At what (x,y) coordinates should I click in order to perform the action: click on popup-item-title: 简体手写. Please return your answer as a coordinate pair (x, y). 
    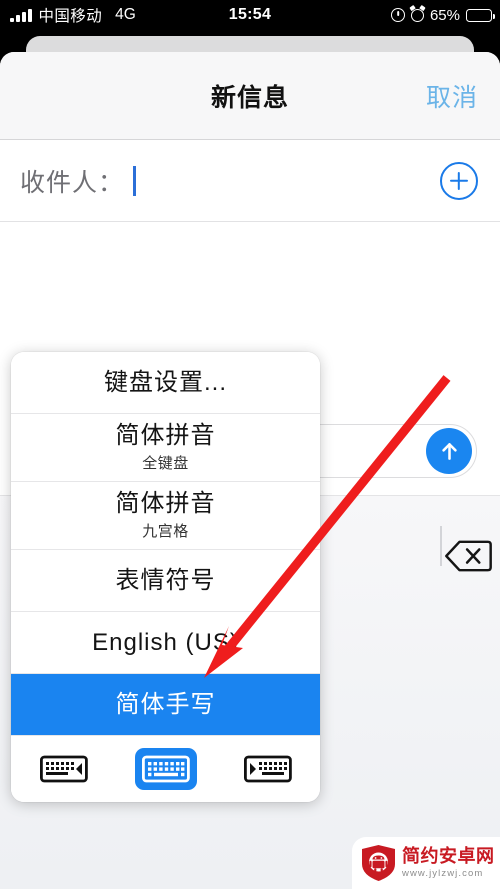
    Looking at the image, I should click on (165, 704).